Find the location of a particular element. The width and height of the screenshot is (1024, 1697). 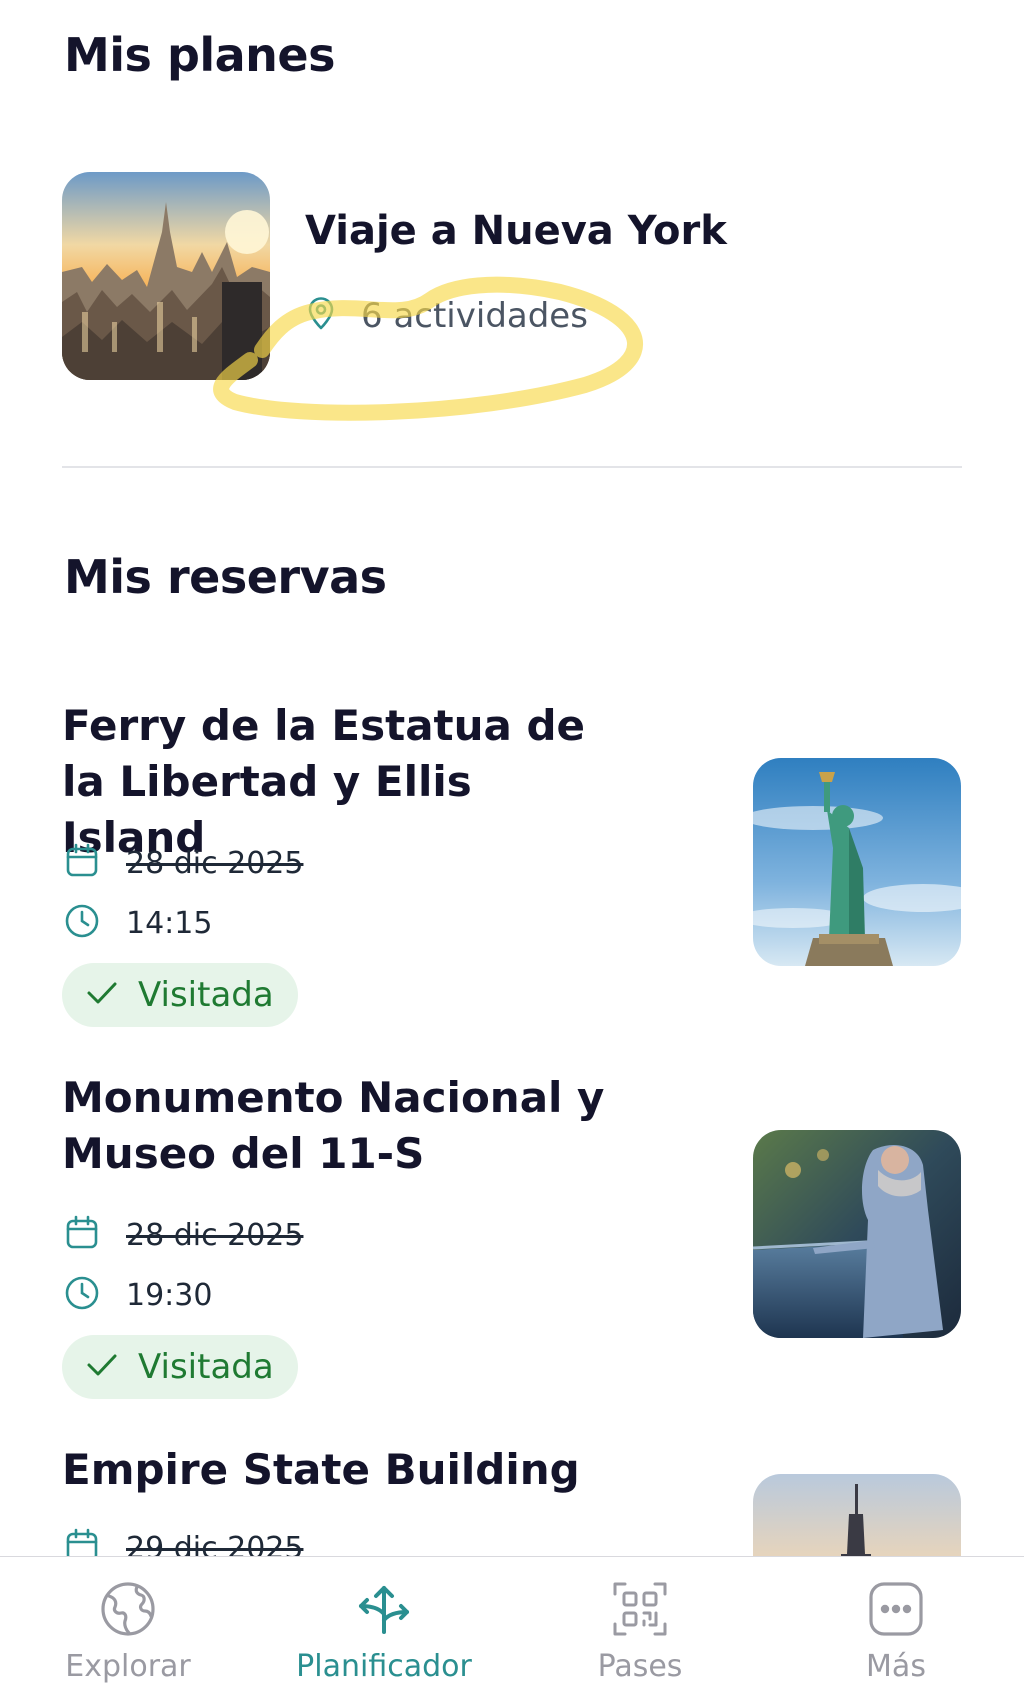

nav-item-pases: Pases is located at coordinates (640, 1627).